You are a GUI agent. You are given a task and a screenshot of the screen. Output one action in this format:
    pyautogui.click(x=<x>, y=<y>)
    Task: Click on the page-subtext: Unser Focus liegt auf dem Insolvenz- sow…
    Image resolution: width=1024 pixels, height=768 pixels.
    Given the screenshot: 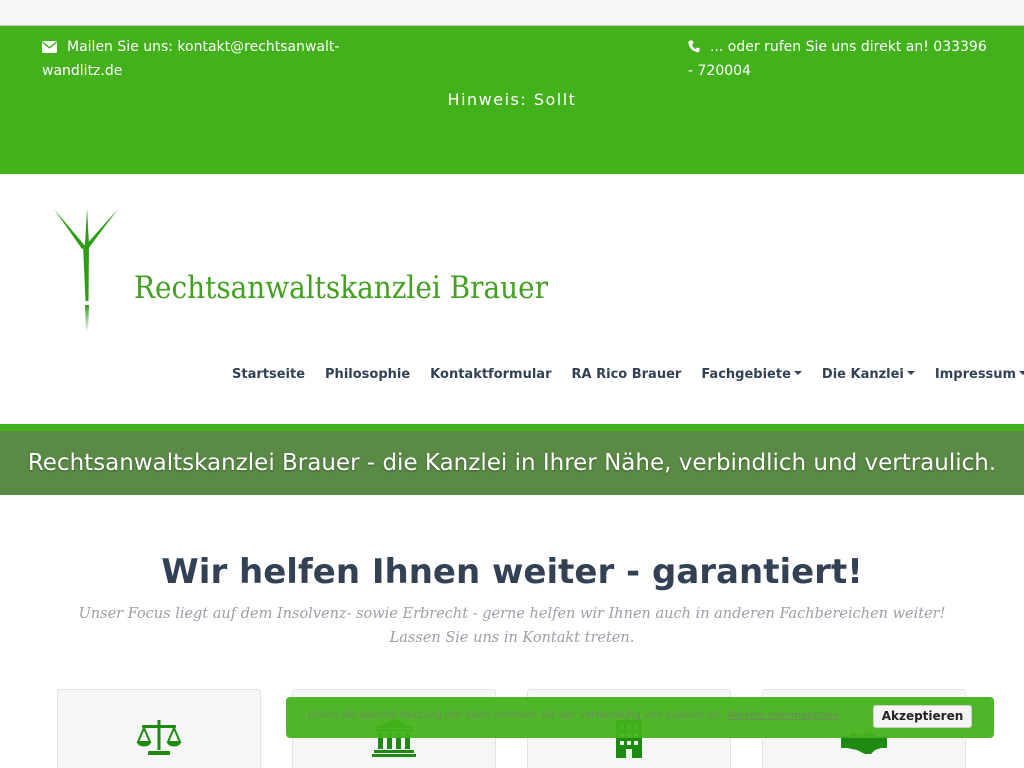 What is the action you would take?
    pyautogui.click(x=512, y=626)
    